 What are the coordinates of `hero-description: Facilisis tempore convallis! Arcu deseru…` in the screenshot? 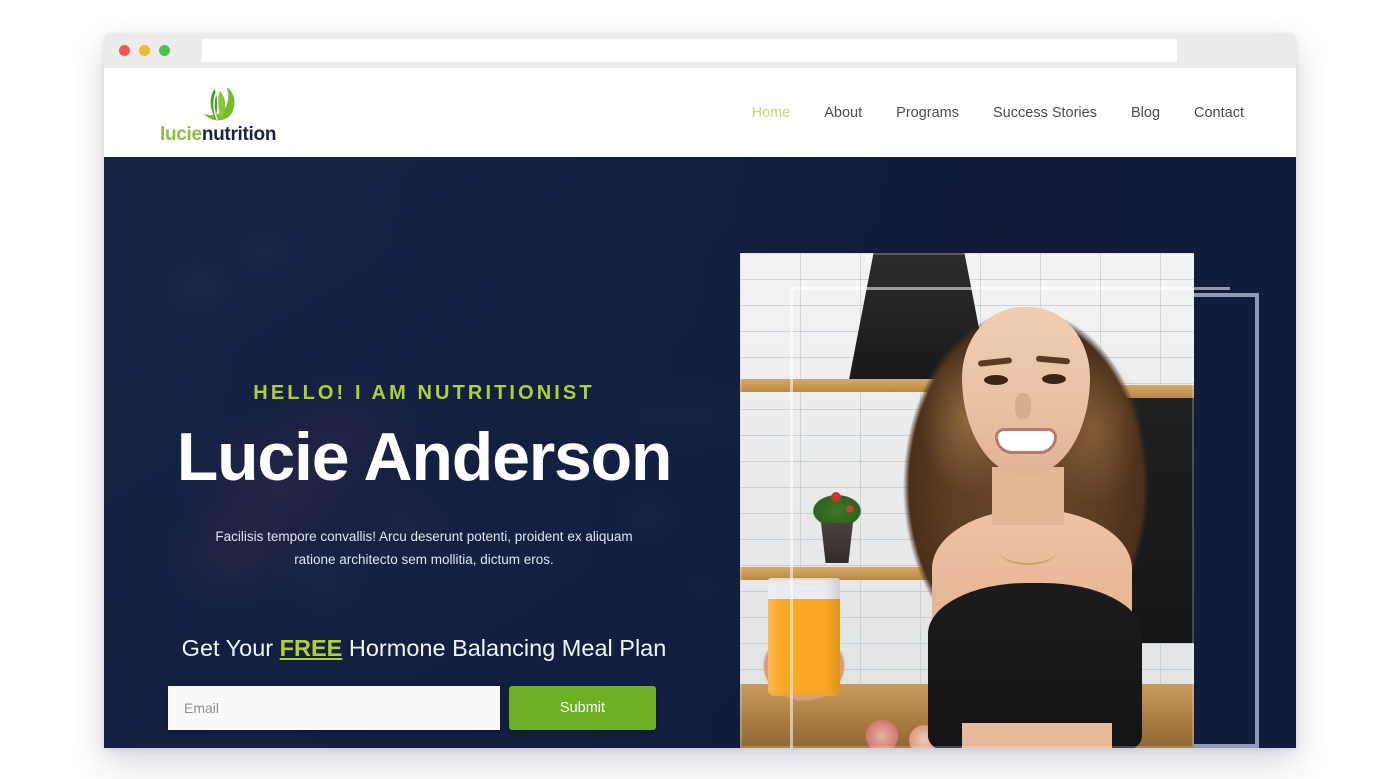 It's located at (424, 548).